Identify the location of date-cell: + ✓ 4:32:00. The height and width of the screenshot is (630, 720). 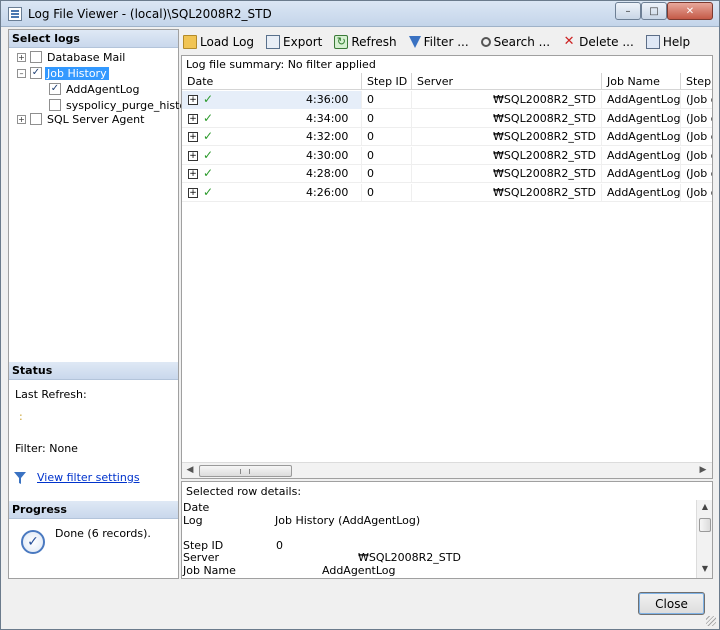
(272, 137).